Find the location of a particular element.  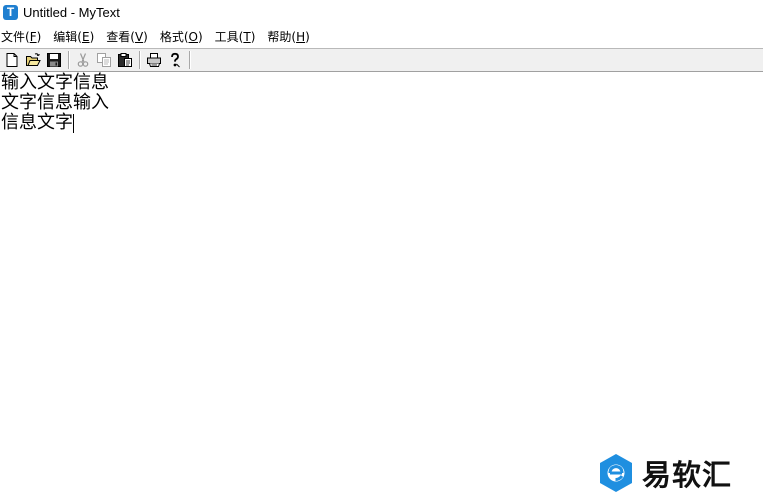

editor-line: 输入文字信息 is located at coordinates (55, 82).